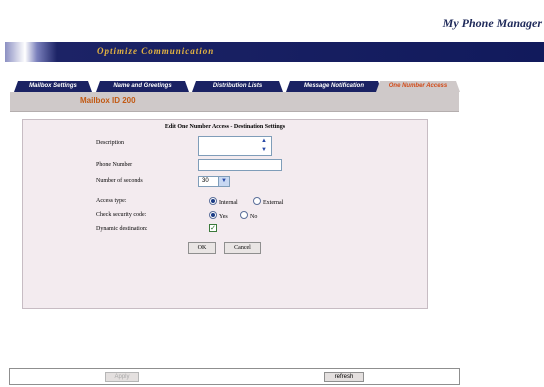  What do you see at coordinates (492, 23) in the screenshot?
I see `app-title: My Phone Manager` at bounding box center [492, 23].